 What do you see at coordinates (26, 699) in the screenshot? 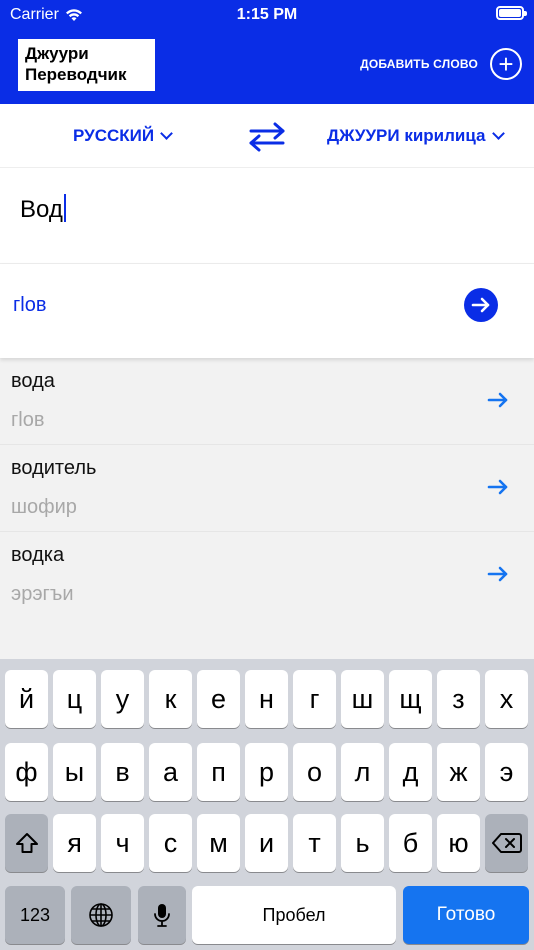
I see `key: й` at bounding box center [26, 699].